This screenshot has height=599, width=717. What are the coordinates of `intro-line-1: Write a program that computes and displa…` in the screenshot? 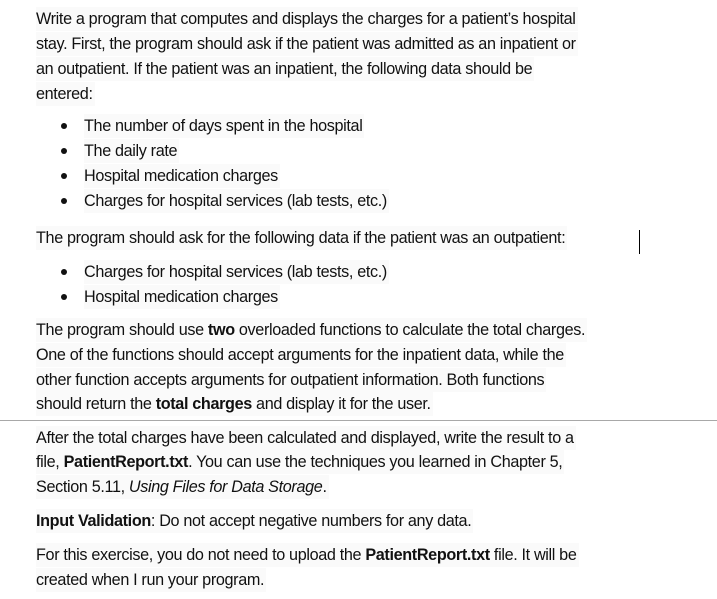 It's located at (307, 19).